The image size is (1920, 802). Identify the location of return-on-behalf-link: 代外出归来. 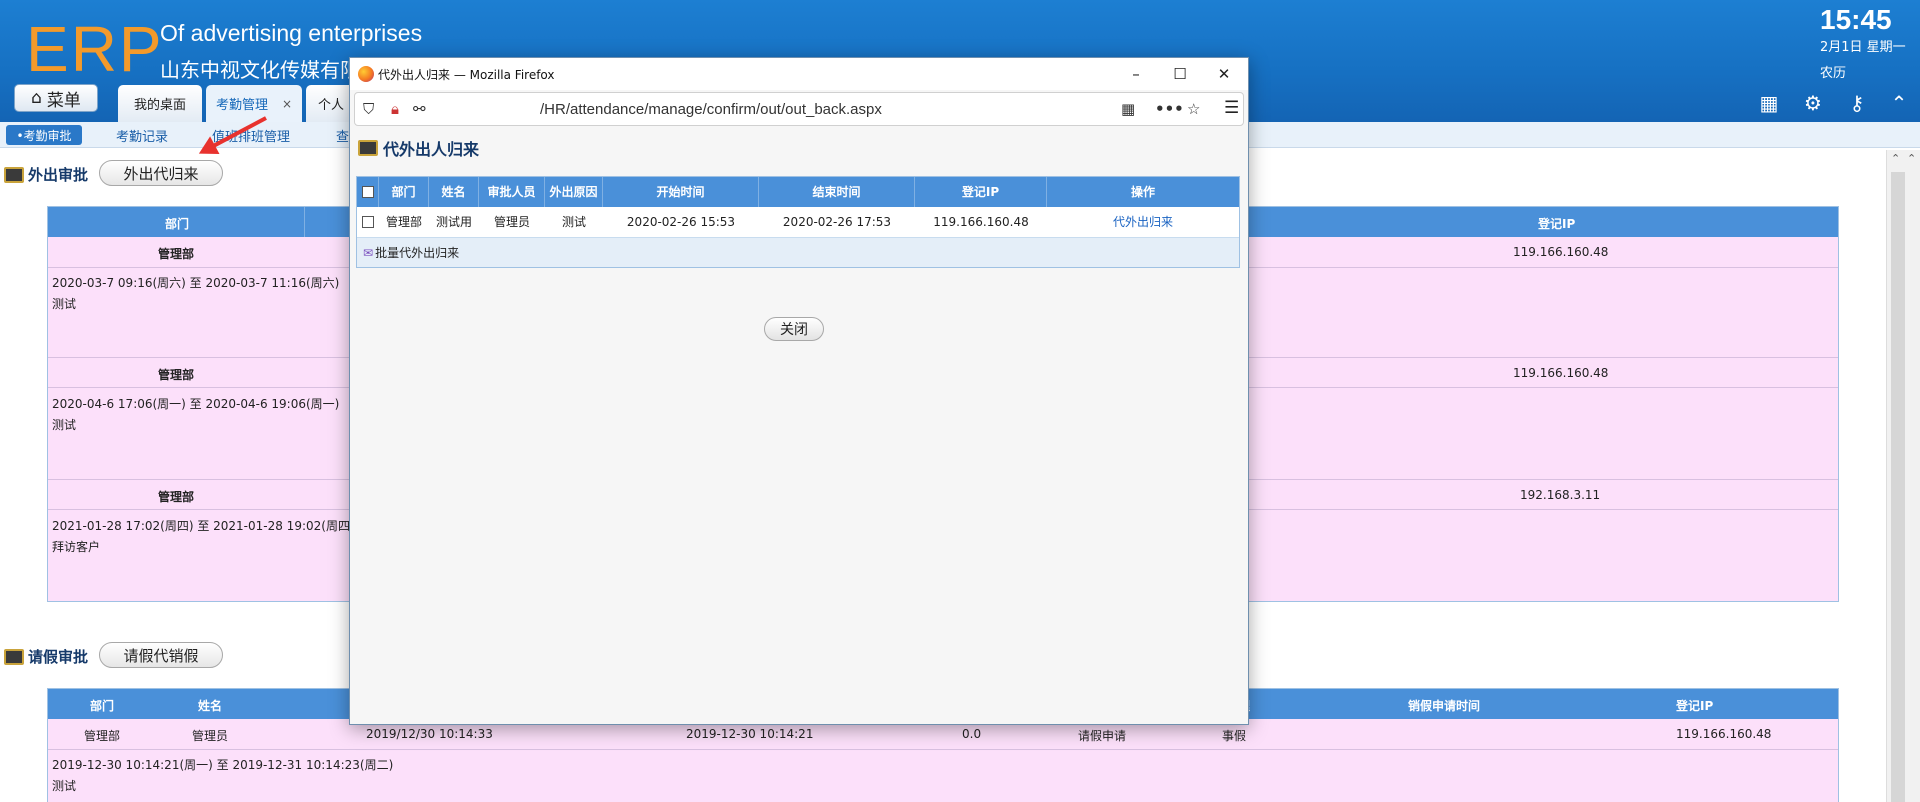
(1143, 222).